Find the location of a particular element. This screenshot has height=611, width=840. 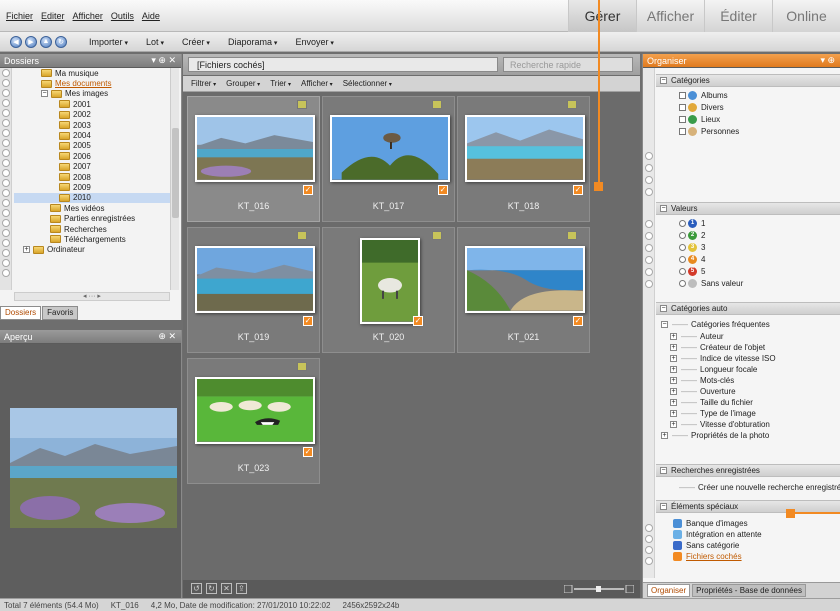

panel-controls-icon: ▾ ⊕ is located at coordinates (827, 60).